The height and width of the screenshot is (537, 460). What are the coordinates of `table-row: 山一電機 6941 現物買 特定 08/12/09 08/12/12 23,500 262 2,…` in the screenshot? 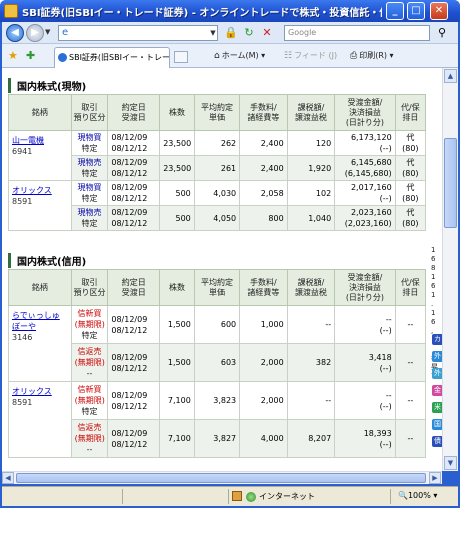 It's located at (217, 155).